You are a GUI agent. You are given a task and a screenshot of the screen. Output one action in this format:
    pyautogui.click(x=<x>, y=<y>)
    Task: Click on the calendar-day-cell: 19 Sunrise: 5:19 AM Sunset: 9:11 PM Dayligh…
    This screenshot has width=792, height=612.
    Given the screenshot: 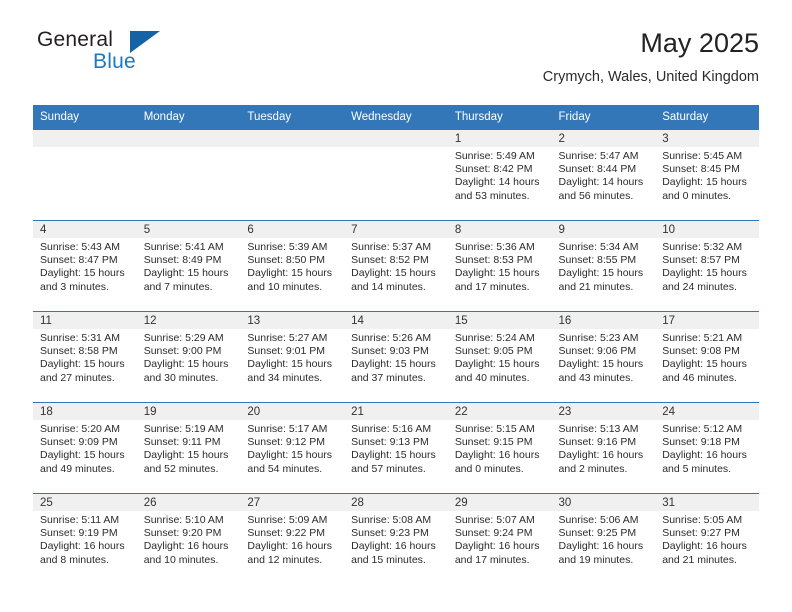 What is the action you would take?
    pyautogui.click(x=188, y=448)
    